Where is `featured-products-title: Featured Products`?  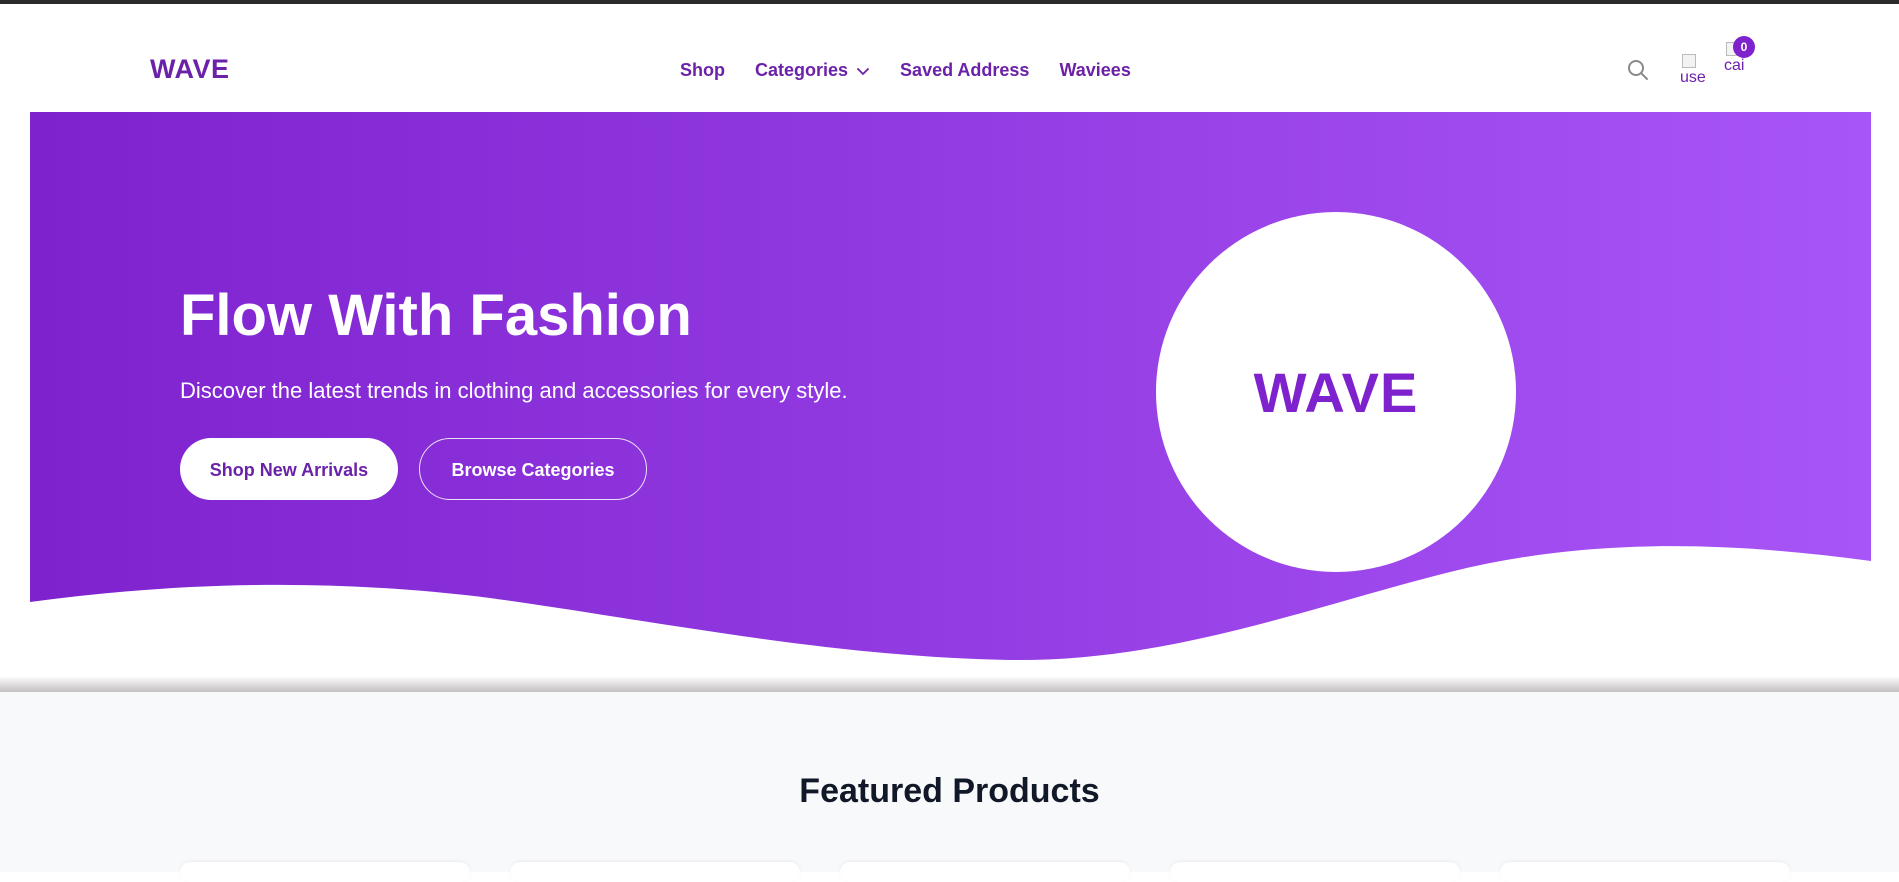 featured-products-title: Featured Products is located at coordinates (949, 791).